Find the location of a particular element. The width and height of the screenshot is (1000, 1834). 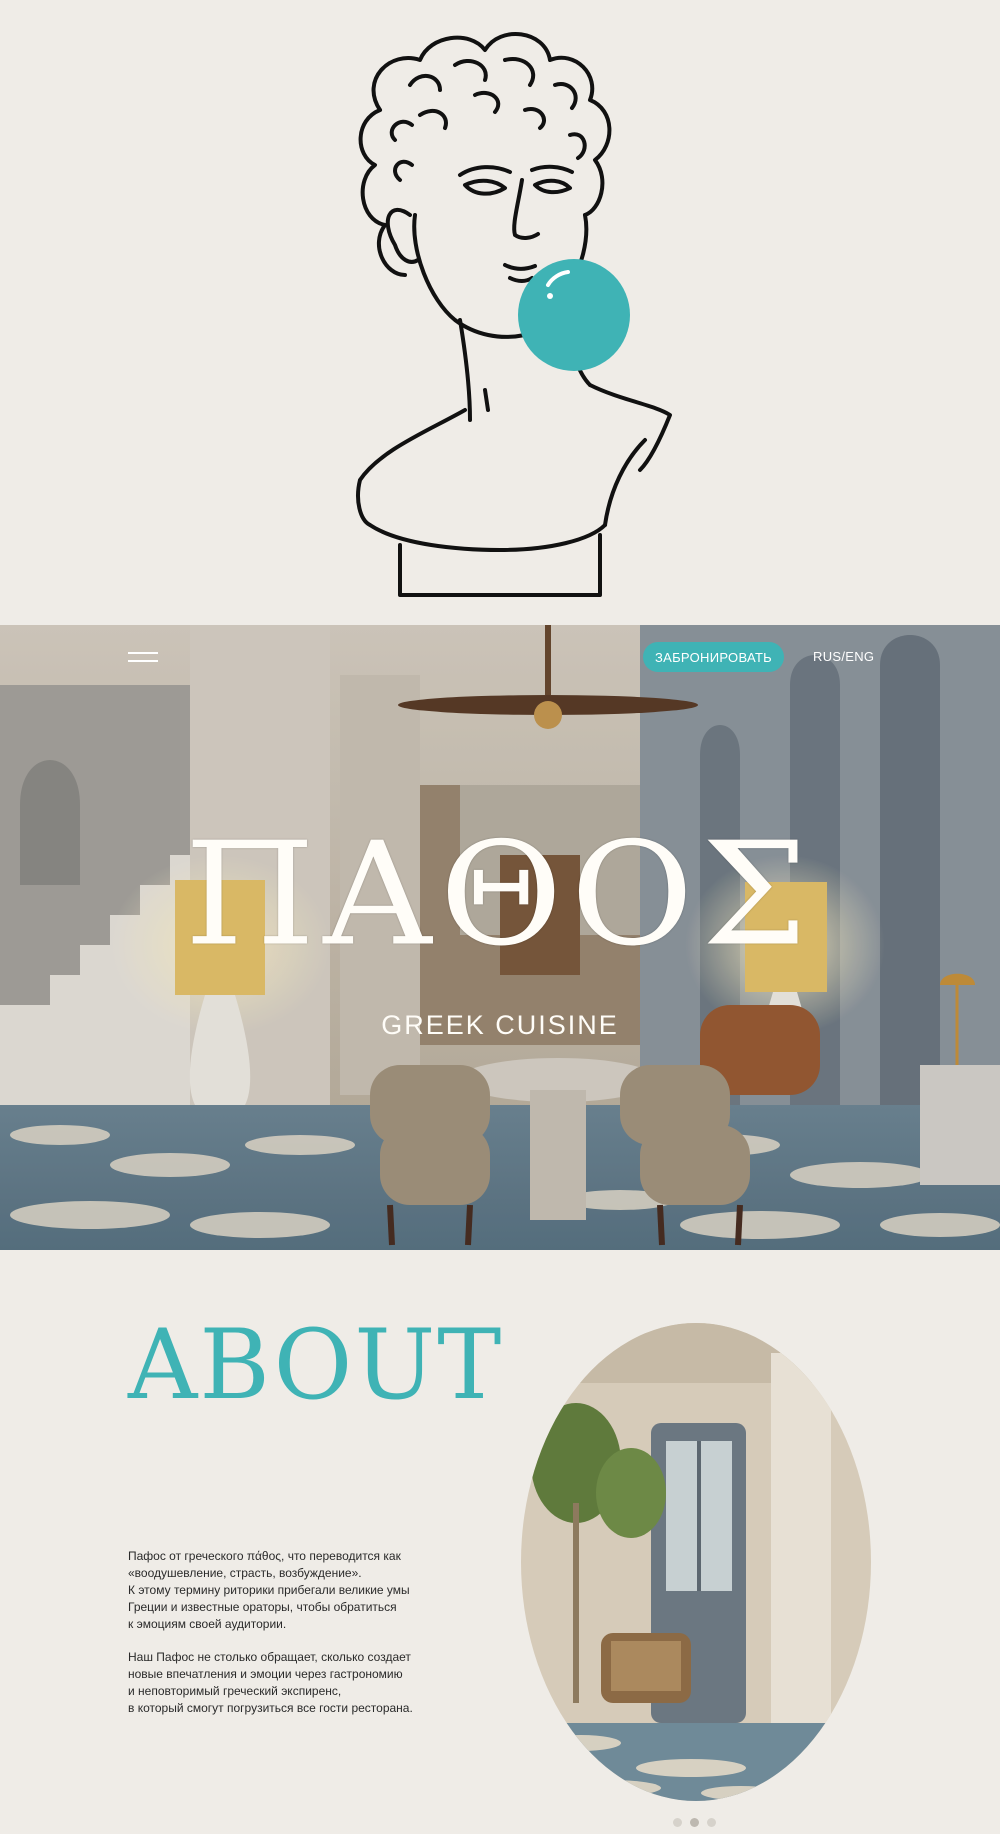

interior-photo-image is located at coordinates (696, 1562).